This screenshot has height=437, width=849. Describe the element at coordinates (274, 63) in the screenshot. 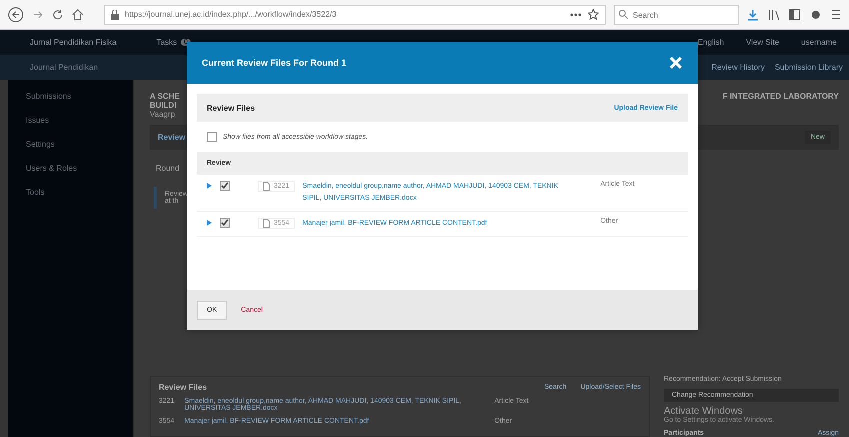

I see `modal-title: Current Review Files For Round 1` at that location.